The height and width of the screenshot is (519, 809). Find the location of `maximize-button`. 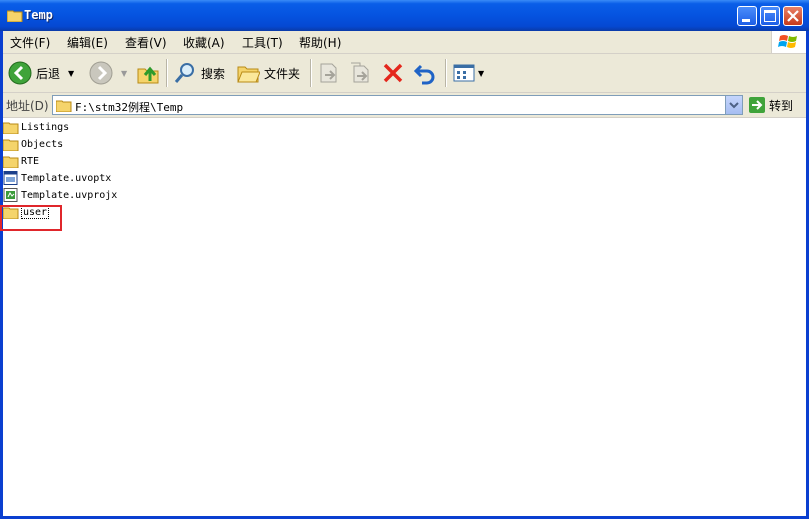

maximize-button is located at coordinates (770, 16).